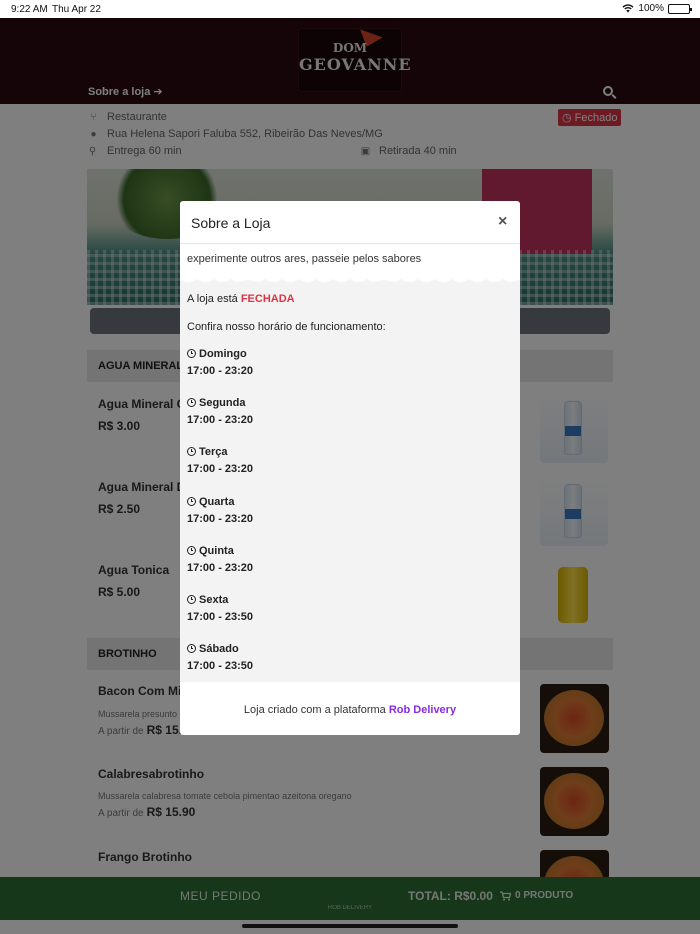 This screenshot has height=934, width=700. Describe the element at coordinates (350, 279) in the screenshot. I see `wavy-divider` at that location.